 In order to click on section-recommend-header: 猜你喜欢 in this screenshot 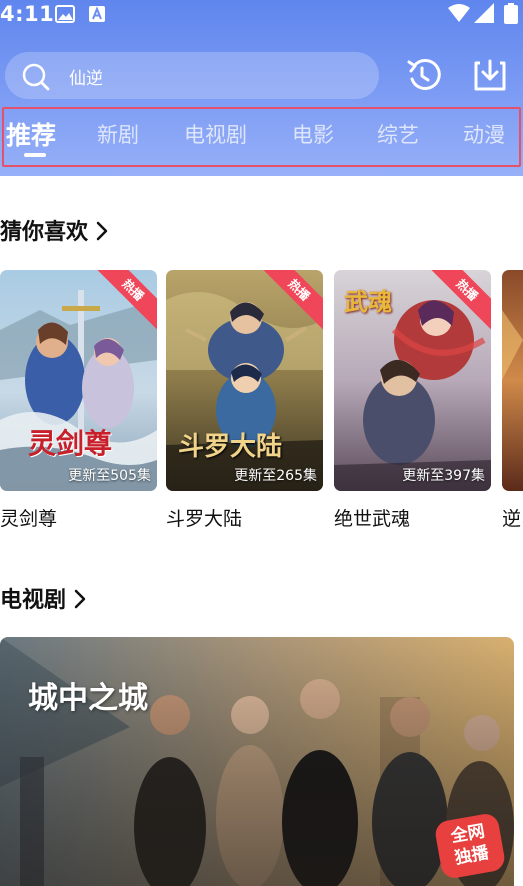, I will do `click(54, 230)`.